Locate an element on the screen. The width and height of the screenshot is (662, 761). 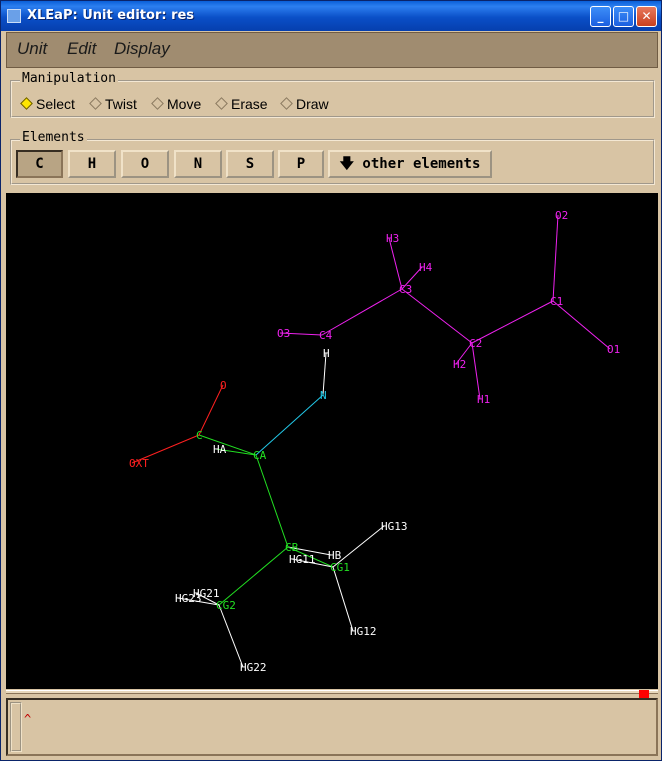
other-elements-button: 🡇 other elements is located at coordinates (410, 164).